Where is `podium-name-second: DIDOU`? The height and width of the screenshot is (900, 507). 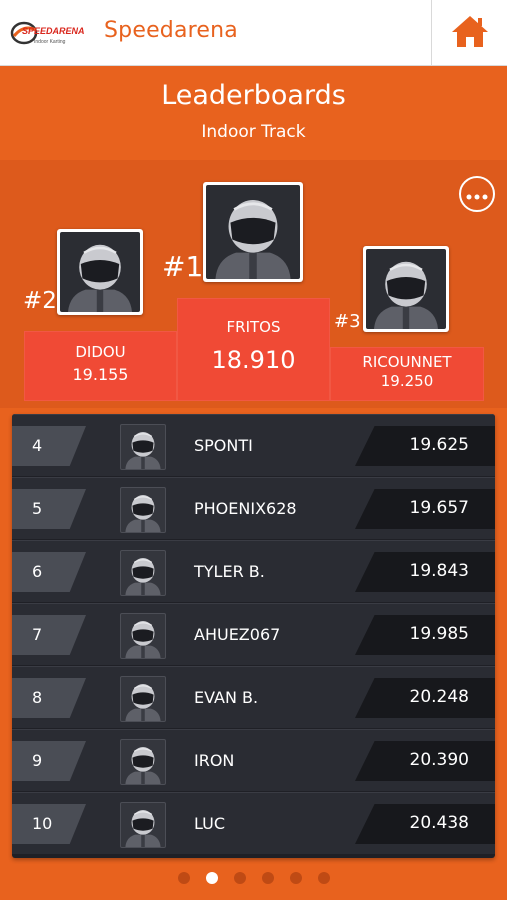
podium-name-second: DIDOU is located at coordinates (100, 352).